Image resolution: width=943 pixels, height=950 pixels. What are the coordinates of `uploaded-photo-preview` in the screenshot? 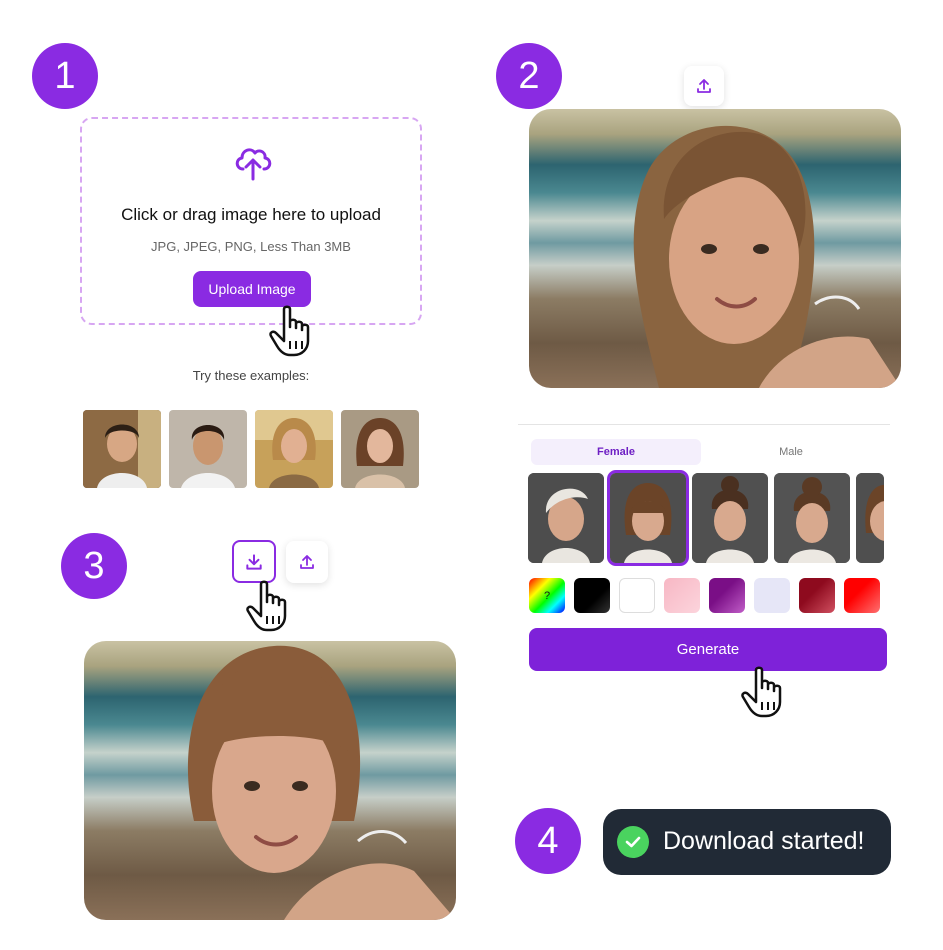 It's located at (715, 248).